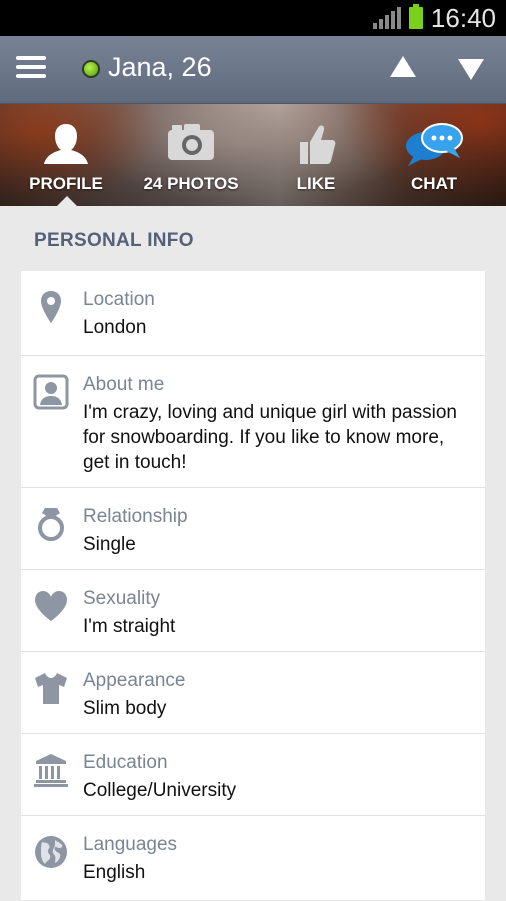 Image resolution: width=506 pixels, height=901 pixels. Describe the element at coordinates (66, 183) in the screenshot. I see `tab-label: PROFILE` at that location.